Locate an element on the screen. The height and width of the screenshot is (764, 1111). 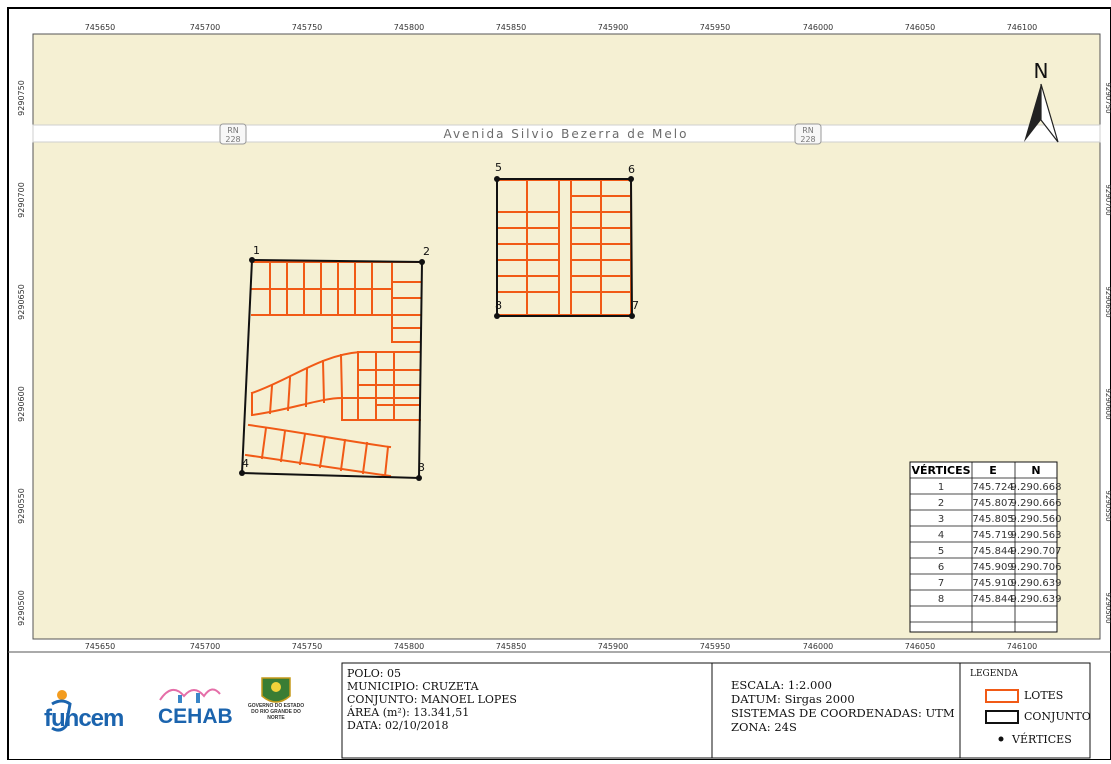
vertex-label-6: 6 is located at coordinates (631, 169).